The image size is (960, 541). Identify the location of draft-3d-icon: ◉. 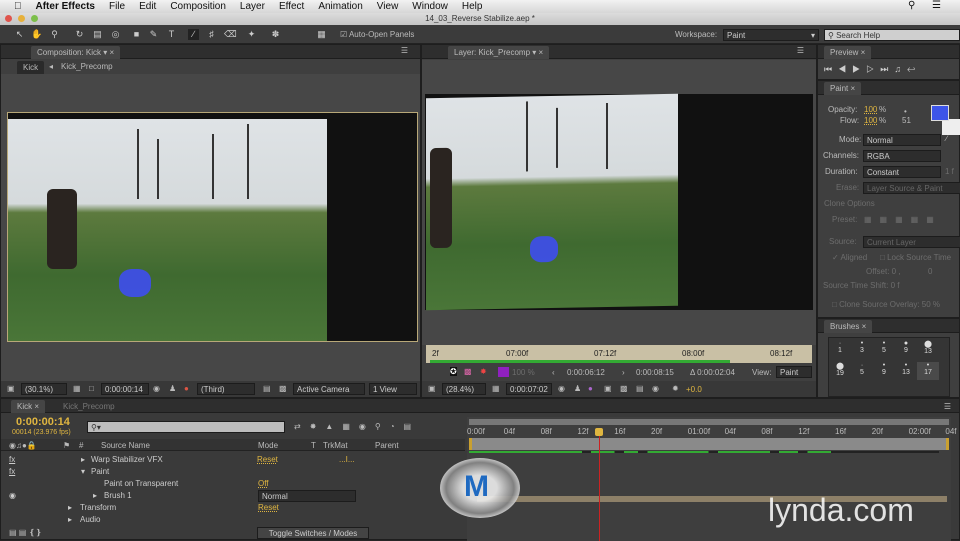
(655, 388).